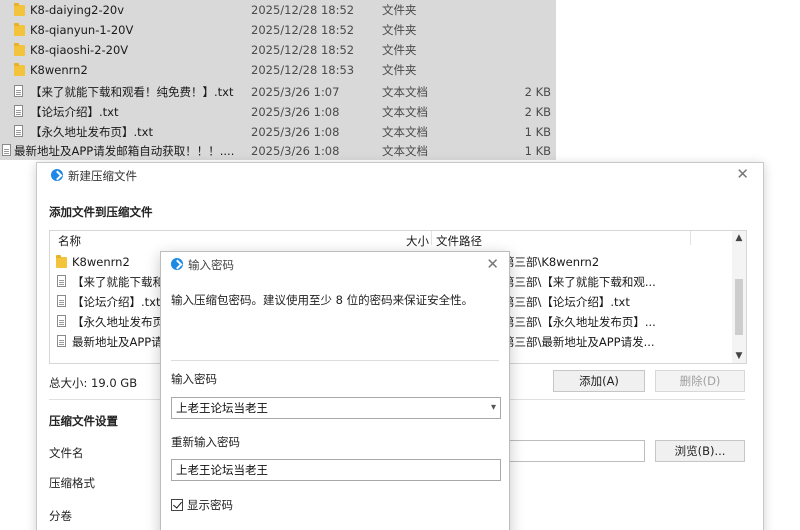  I want to click on dialog-titlebar, so click(178, 265).